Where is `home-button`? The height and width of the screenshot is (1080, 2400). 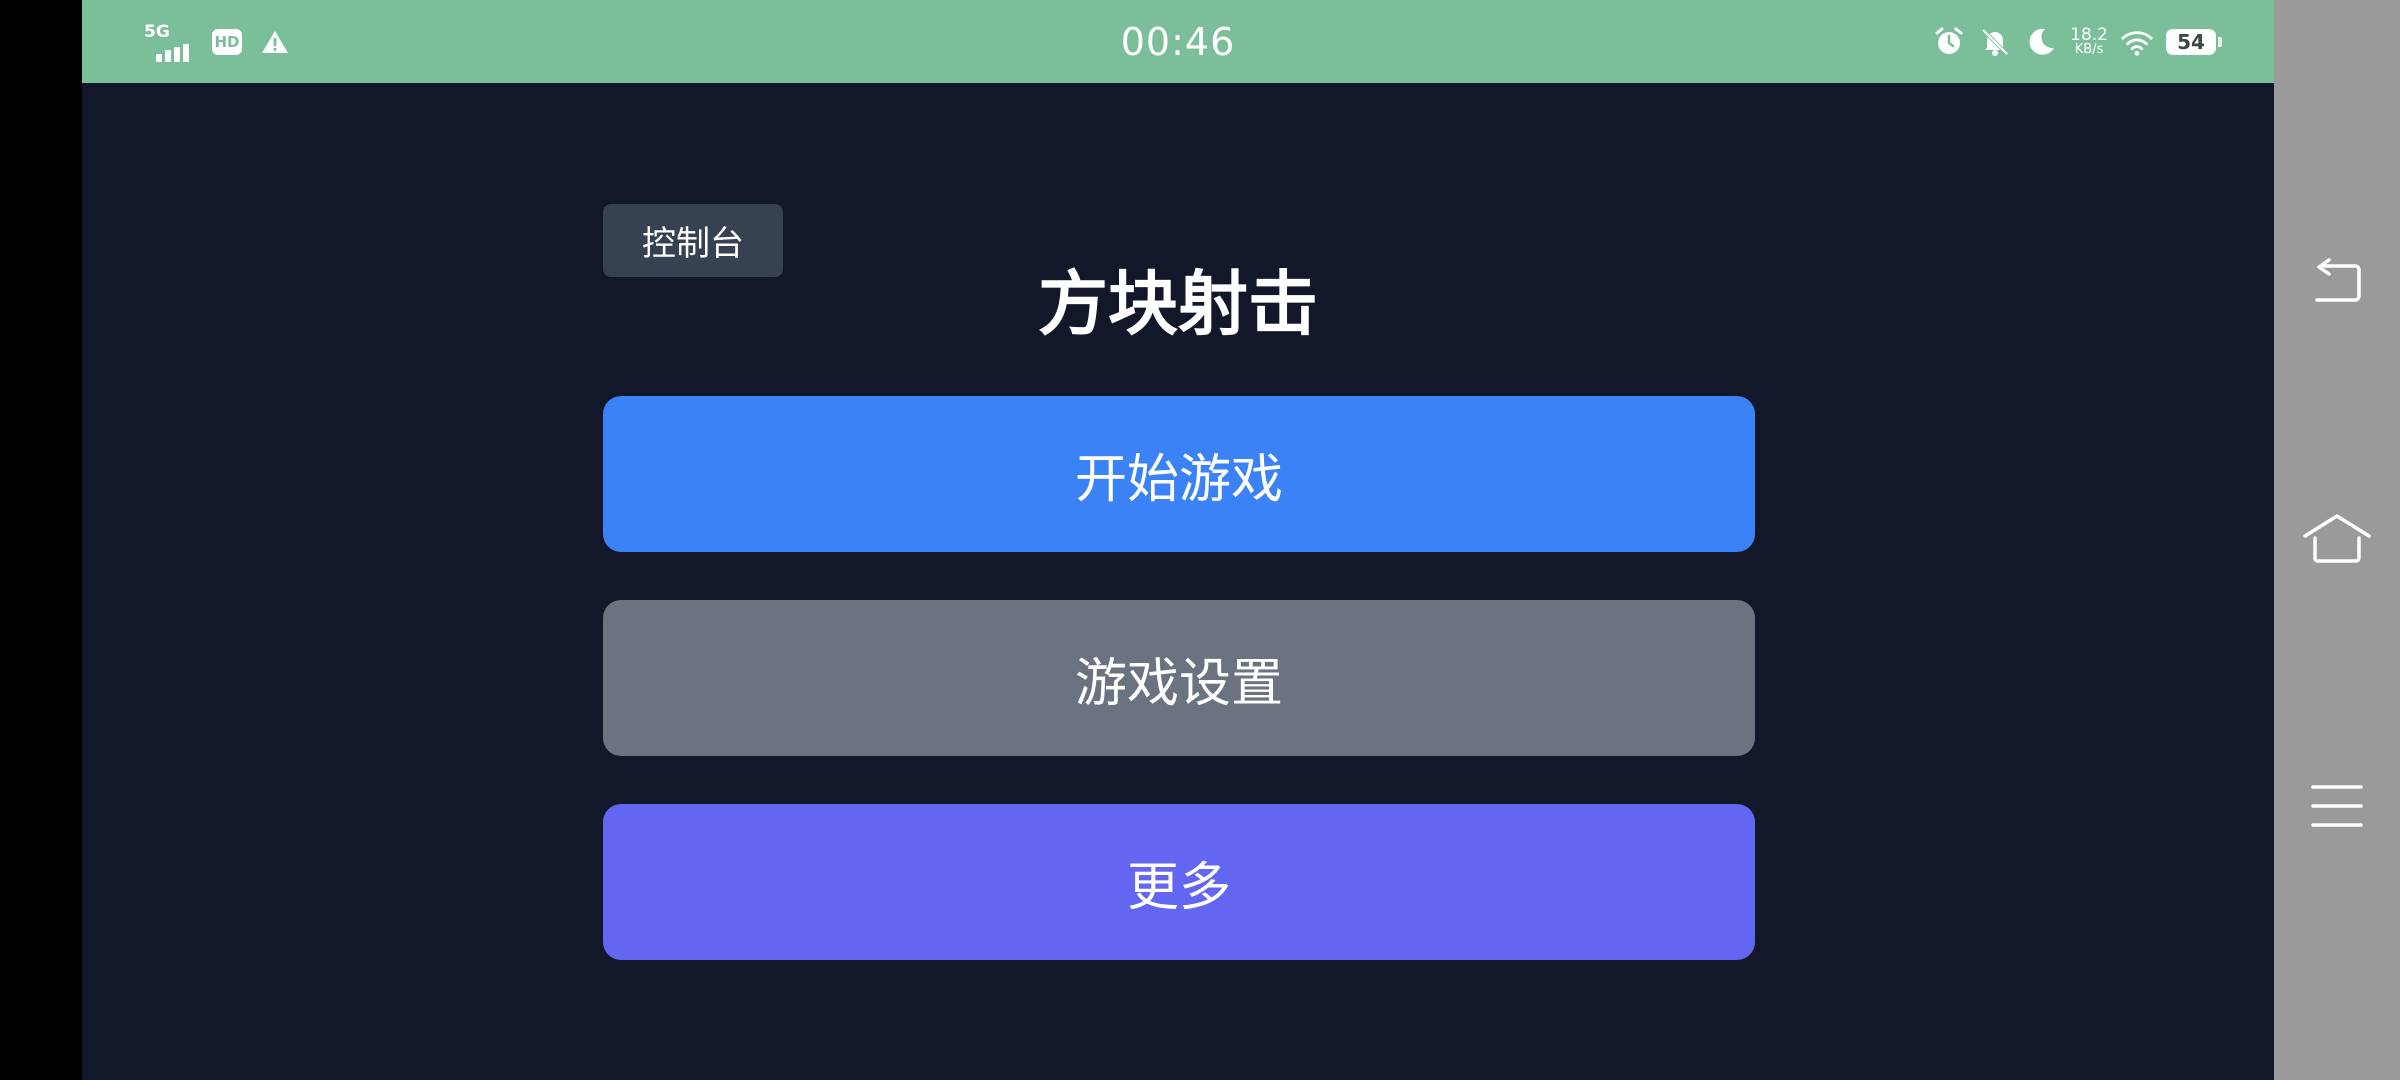
home-button is located at coordinates (2337, 540).